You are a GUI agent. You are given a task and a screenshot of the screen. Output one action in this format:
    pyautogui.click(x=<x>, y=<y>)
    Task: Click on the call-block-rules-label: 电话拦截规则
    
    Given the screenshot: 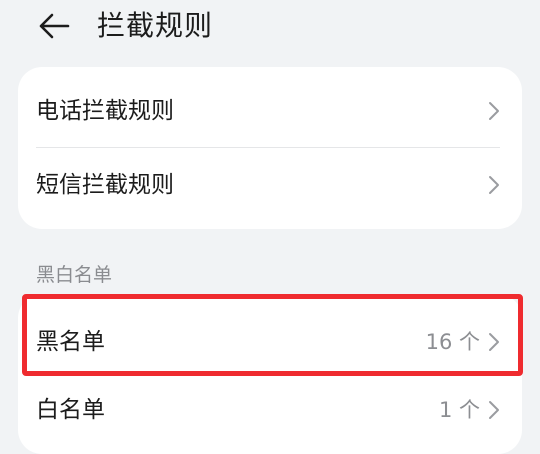 What is the action you would take?
    pyautogui.click(x=105, y=111)
    